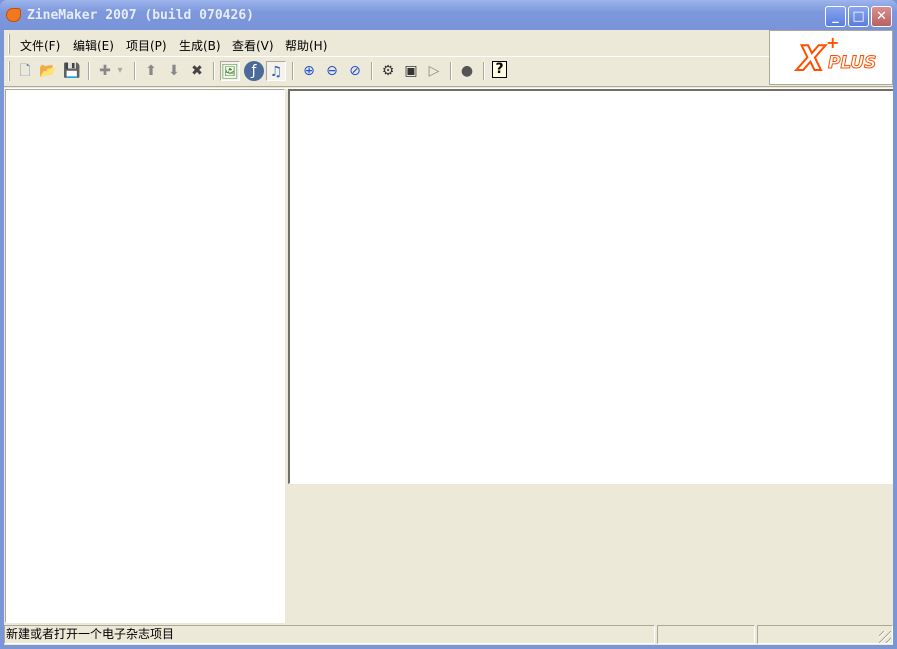  Describe the element at coordinates (48, 71) in the screenshot. I see `open-folder-icon: 📂` at that location.